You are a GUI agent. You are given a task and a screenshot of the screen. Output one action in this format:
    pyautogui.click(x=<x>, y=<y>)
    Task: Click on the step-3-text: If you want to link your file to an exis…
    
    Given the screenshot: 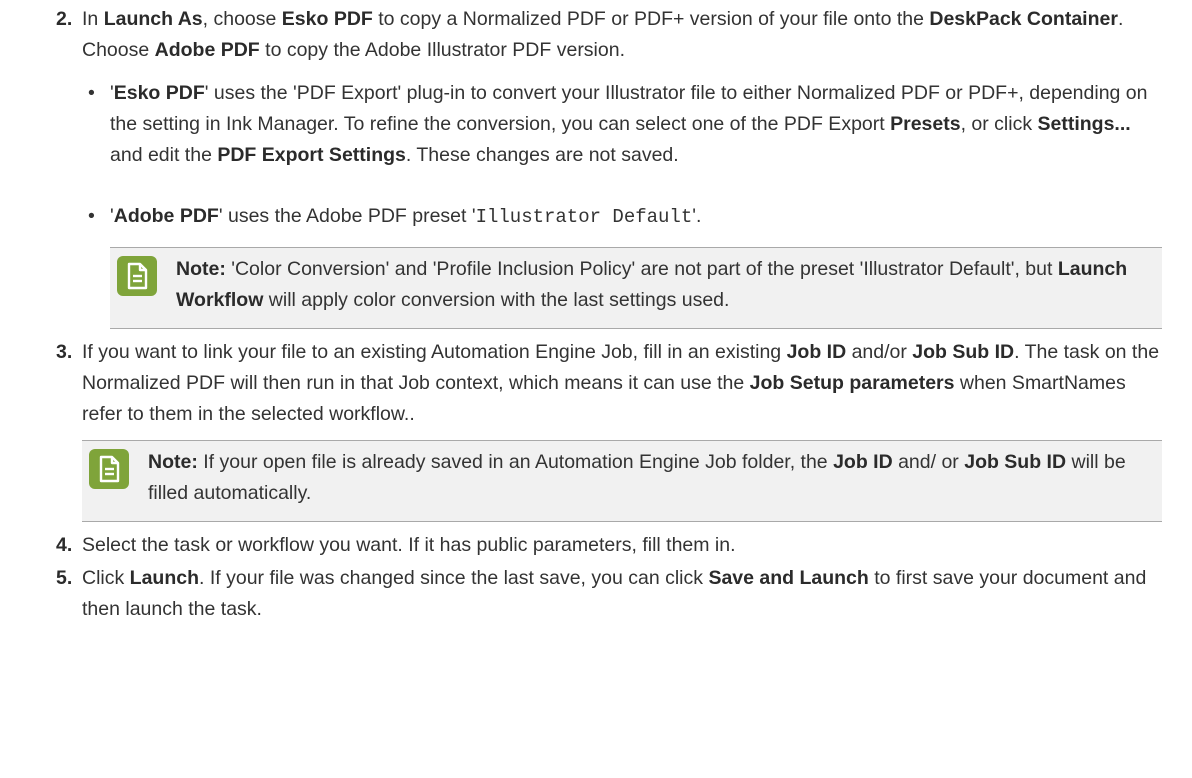 What is the action you would take?
    pyautogui.click(x=621, y=383)
    